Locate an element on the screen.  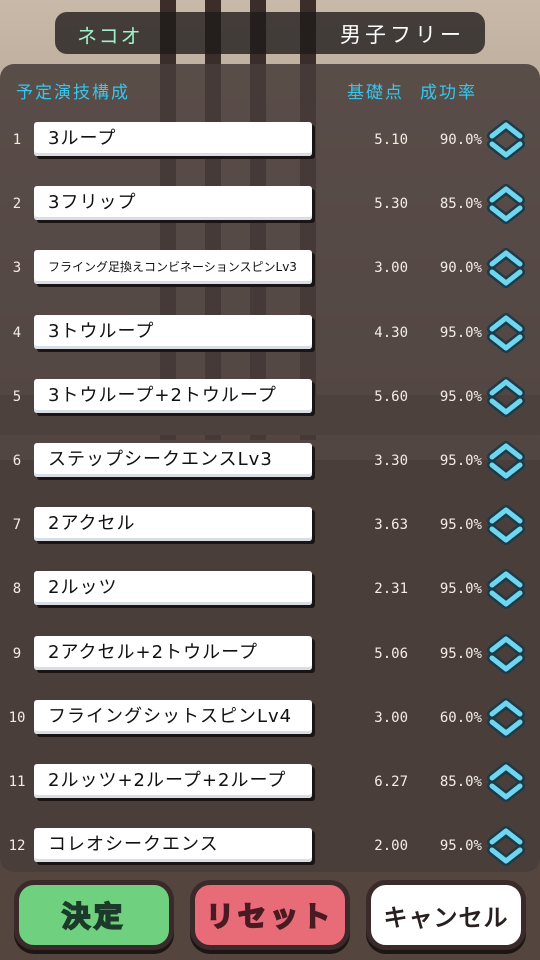
element-row: 3 フライング足換えコンビネーションスピンLv3 3.00 90.0% is located at coordinates (270, 273).